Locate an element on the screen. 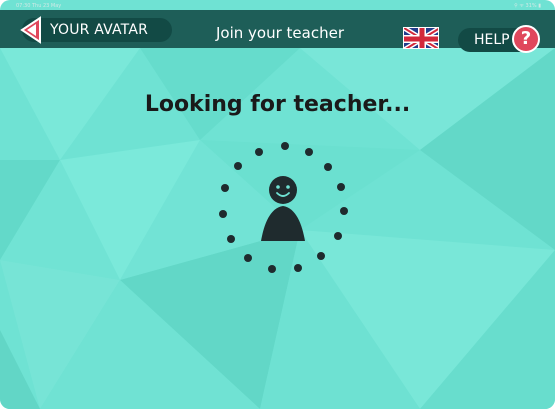 This screenshot has height=409, width=555. page-title: Join your teacher is located at coordinates (280, 33).